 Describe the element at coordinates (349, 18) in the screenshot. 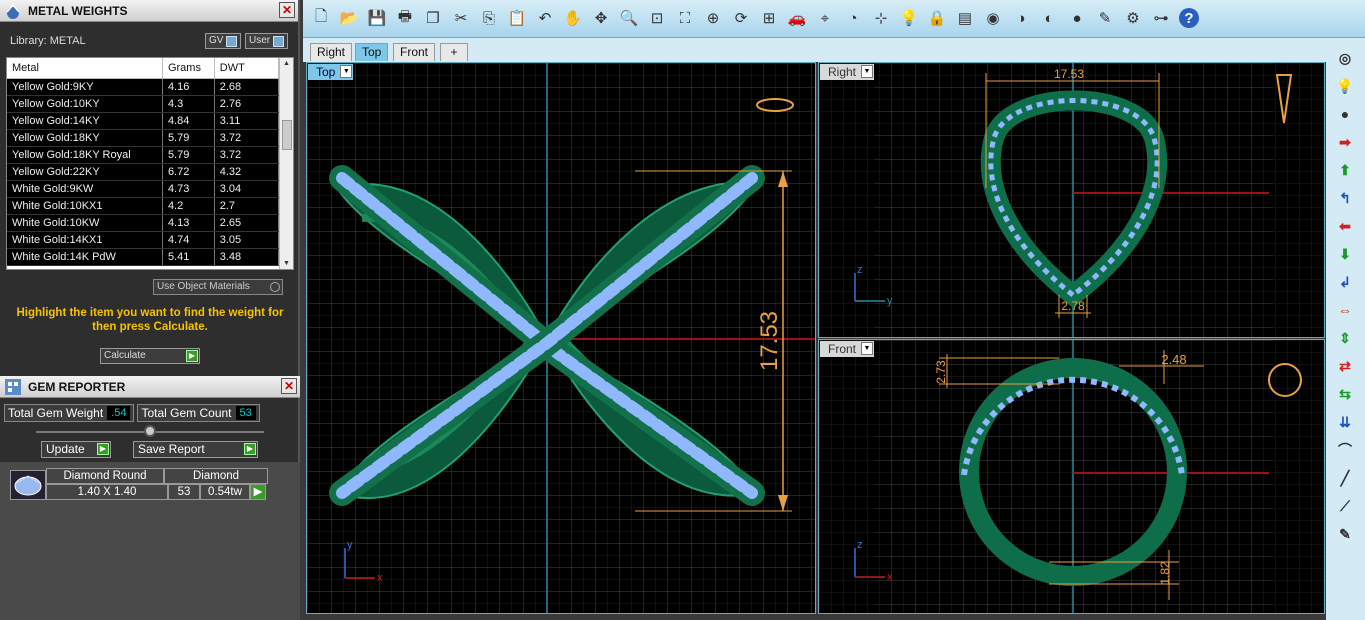

I see `open-icon: 📂` at that location.